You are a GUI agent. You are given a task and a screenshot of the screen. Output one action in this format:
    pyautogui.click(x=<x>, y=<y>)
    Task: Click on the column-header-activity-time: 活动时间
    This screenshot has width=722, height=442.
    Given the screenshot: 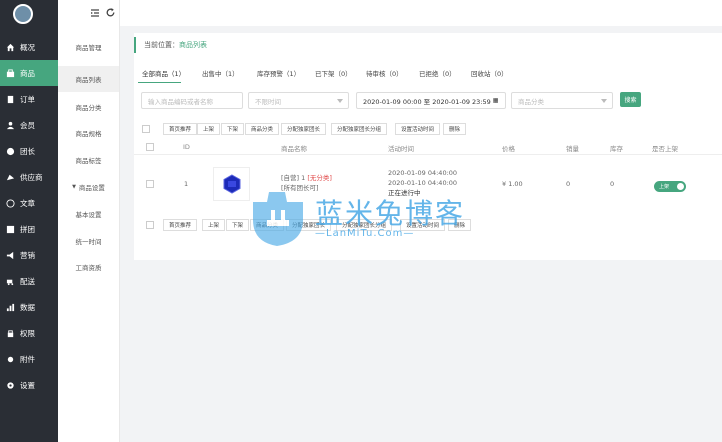 What is the action you would take?
    pyautogui.click(x=401, y=149)
    